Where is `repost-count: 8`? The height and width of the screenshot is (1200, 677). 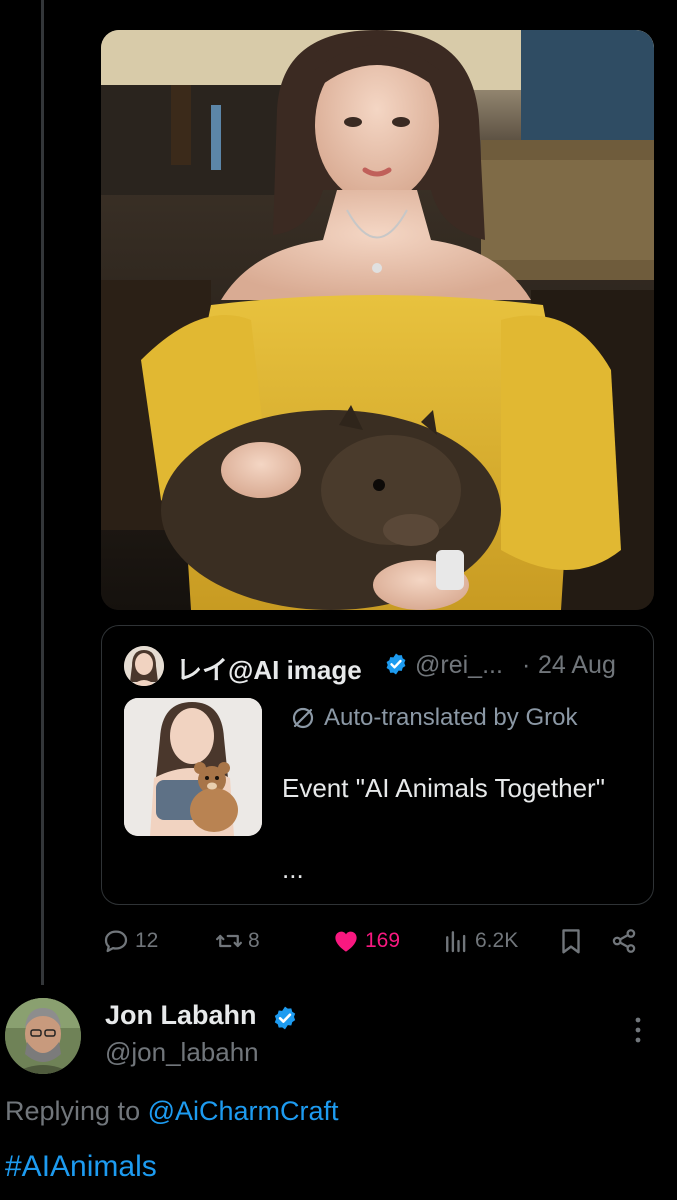 repost-count: 8 is located at coordinates (254, 940).